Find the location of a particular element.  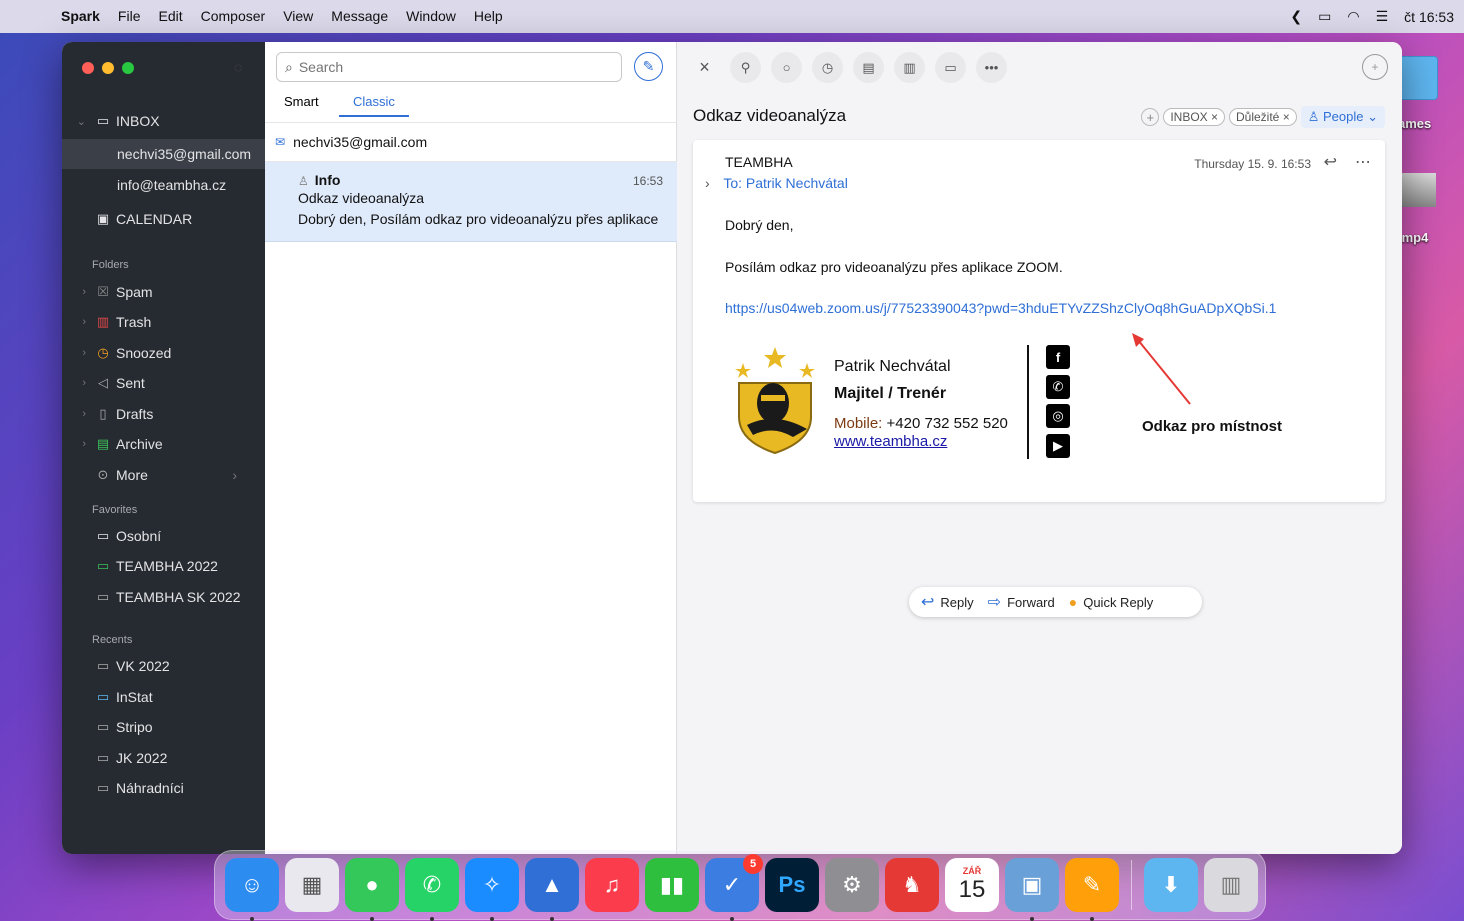

sidebar-item-recent: ▭ InStat is located at coordinates (163, 697).